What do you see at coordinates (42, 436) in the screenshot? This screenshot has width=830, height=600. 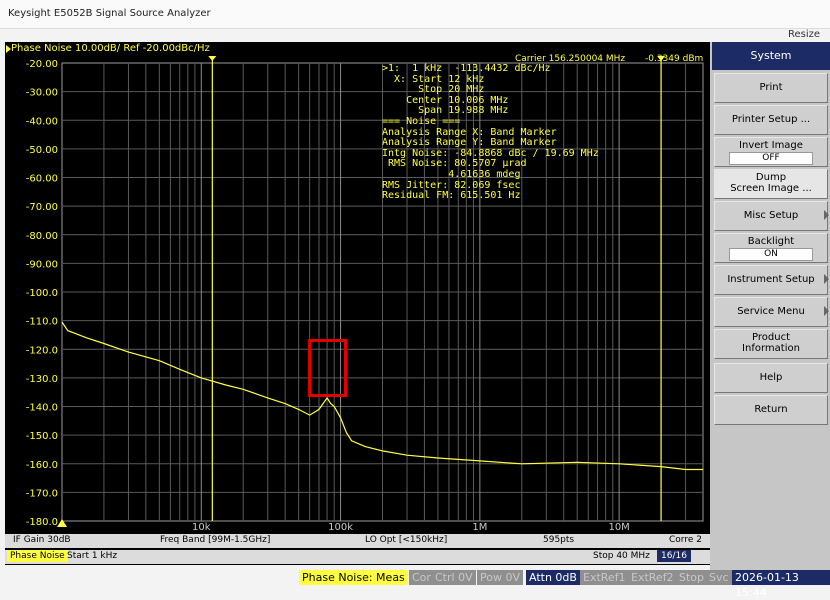 I see `y-tick-label: -150.0` at bounding box center [42, 436].